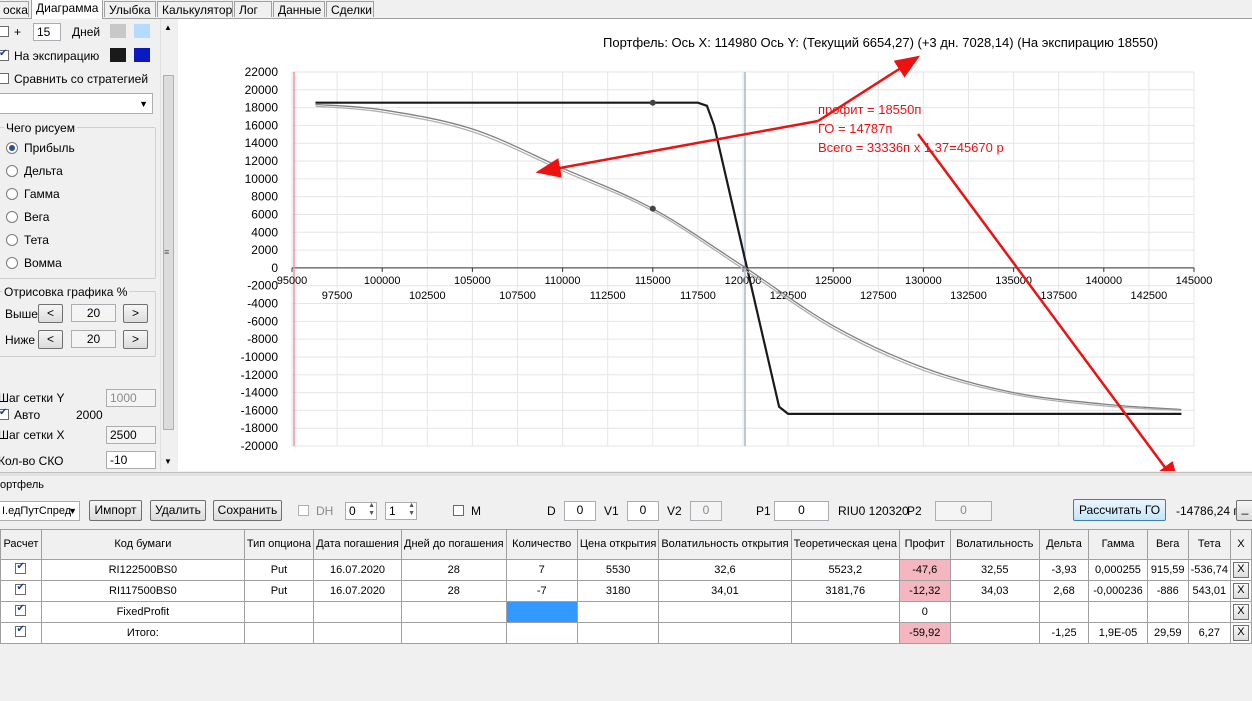  I want to click on cell-theor-price: 5523,2, so click(845, 570).